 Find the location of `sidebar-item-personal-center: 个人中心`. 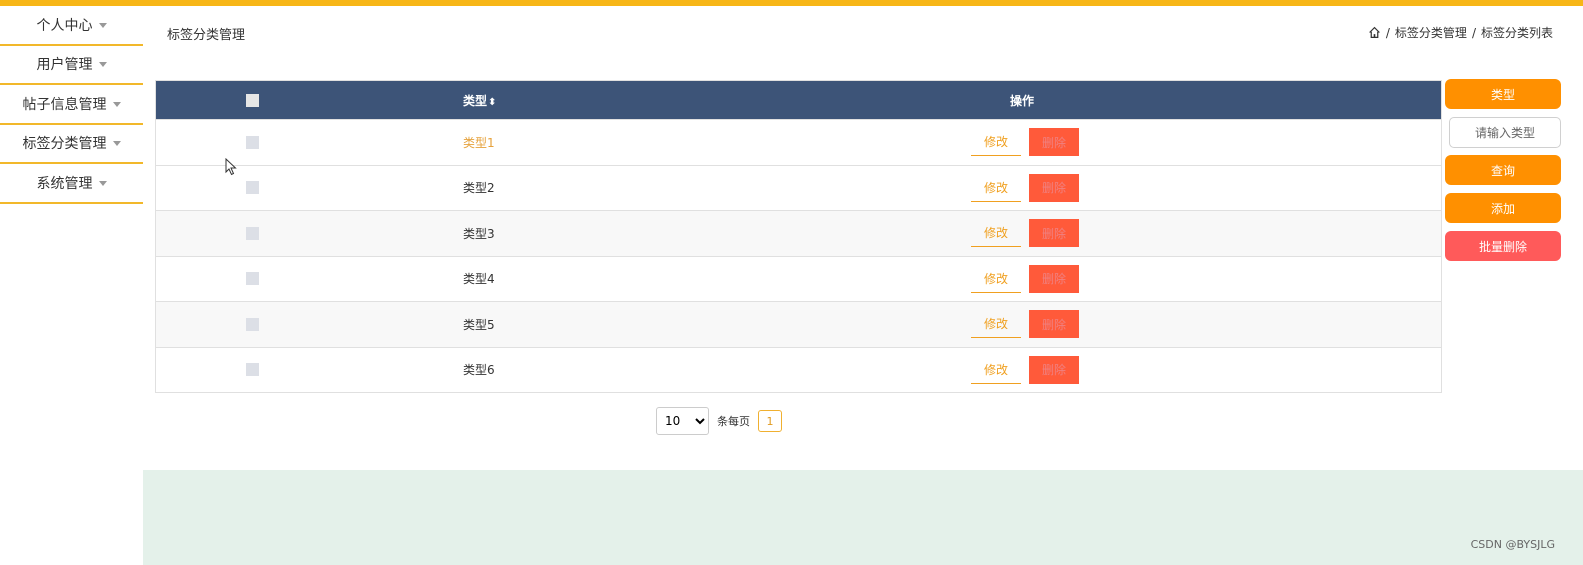

sidebar-item-personal-center: 个人中心 is located at coordinates (71, 26).